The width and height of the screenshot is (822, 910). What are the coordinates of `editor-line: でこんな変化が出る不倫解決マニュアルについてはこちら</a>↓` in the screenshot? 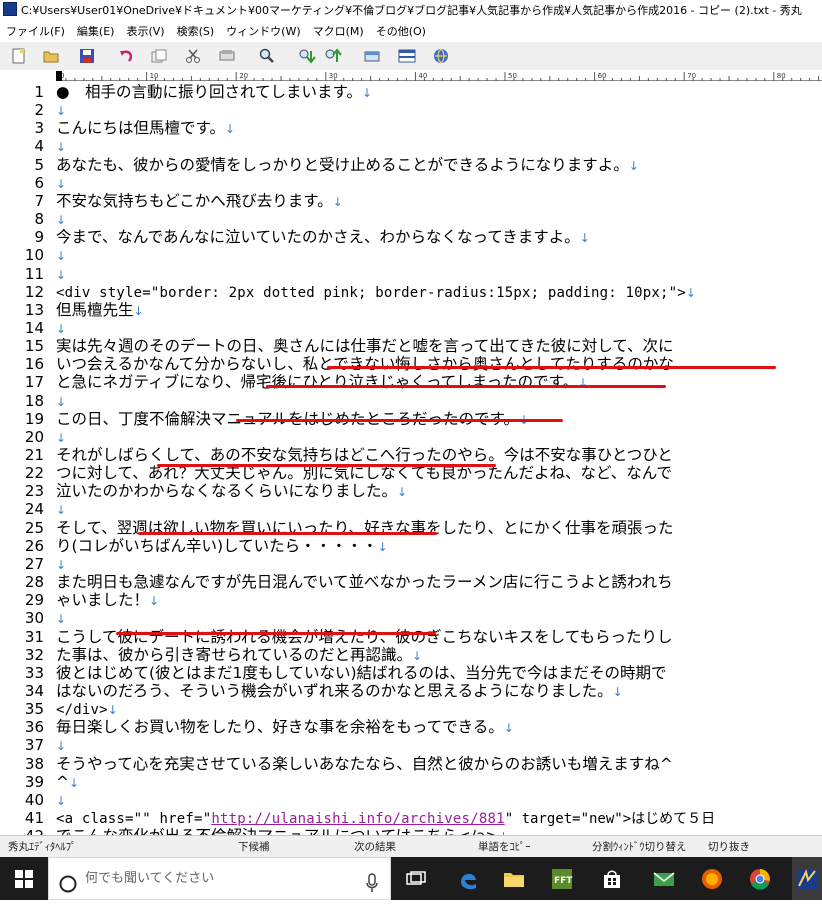 It's located at (282, 831).